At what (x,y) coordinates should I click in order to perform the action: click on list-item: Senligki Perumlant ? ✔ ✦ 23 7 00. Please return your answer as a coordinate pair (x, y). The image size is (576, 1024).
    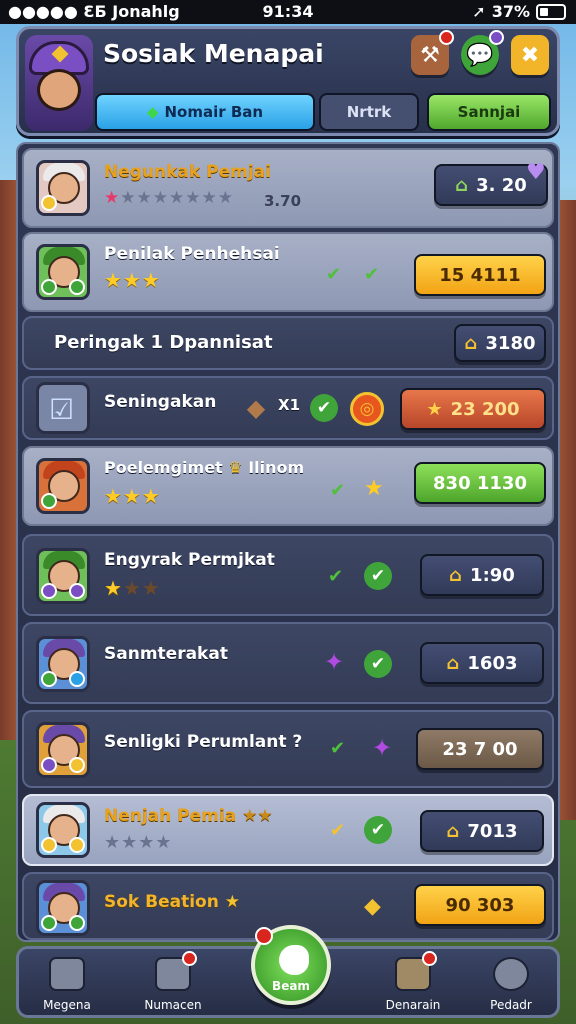
    Looking at the image, I should click on (288, 749).